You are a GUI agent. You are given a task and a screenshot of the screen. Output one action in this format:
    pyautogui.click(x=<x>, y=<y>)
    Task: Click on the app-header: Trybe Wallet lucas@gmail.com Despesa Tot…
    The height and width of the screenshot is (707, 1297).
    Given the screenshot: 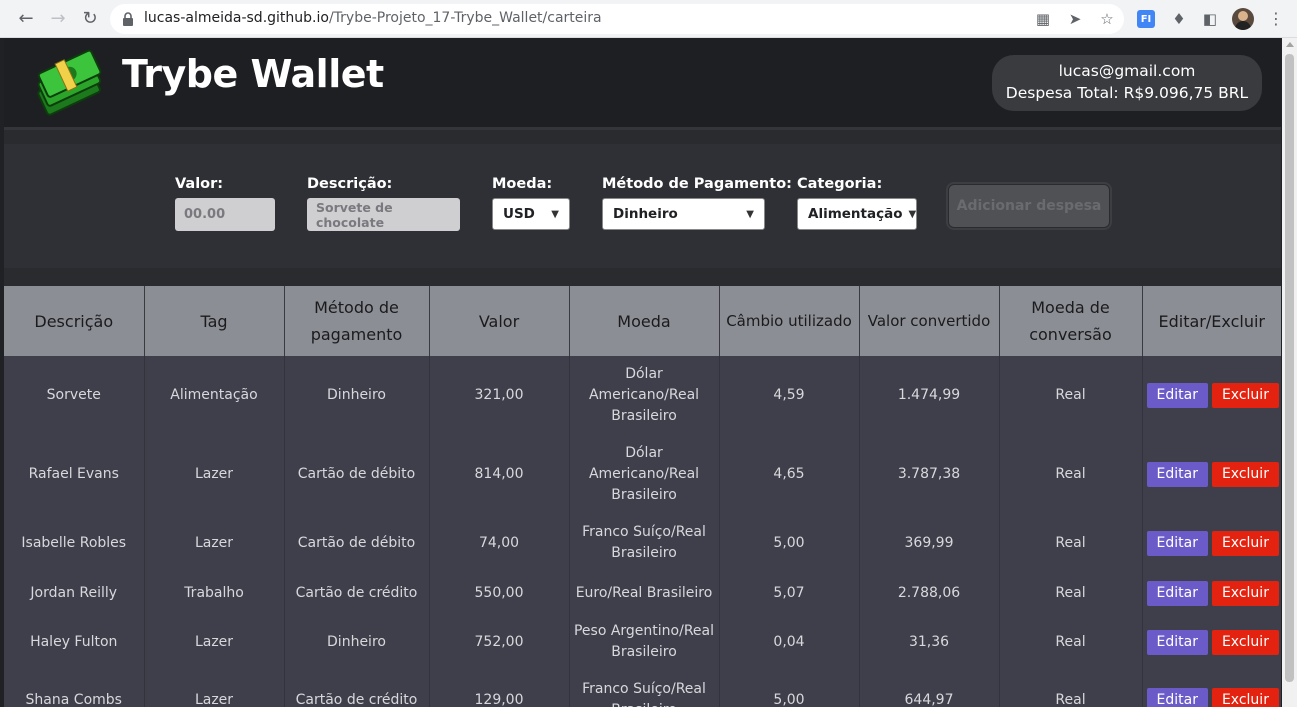 What is the action you would take?
    pyautogui.click(x=642, y=84)
    